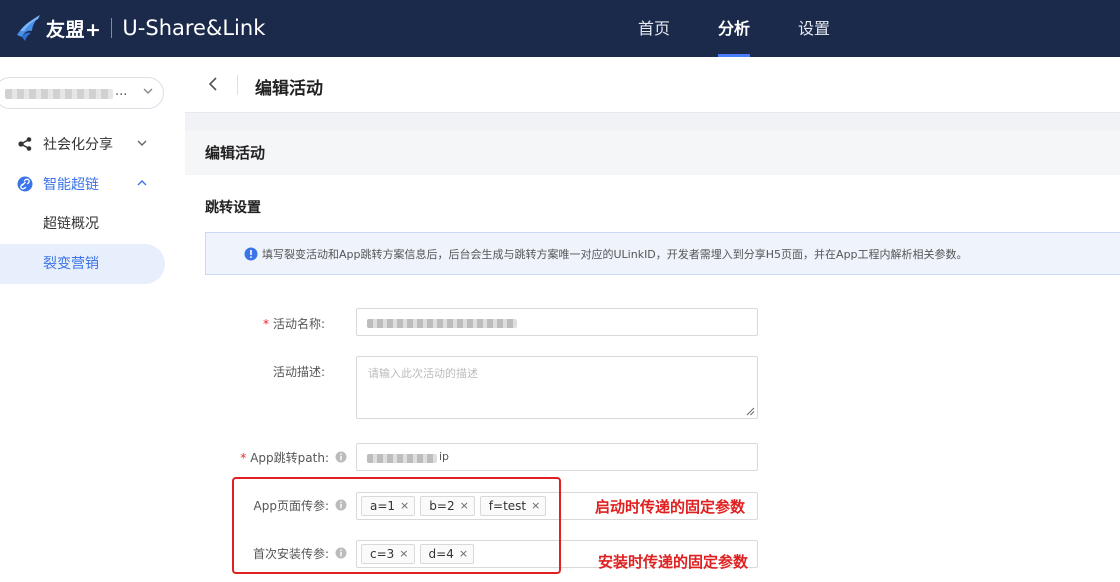 This screenshot has height=582, width=1120. What do you see at coordinates (341, 457) in the screenshot?
I see `info-circle-icon` at bounding box center [341, 457].